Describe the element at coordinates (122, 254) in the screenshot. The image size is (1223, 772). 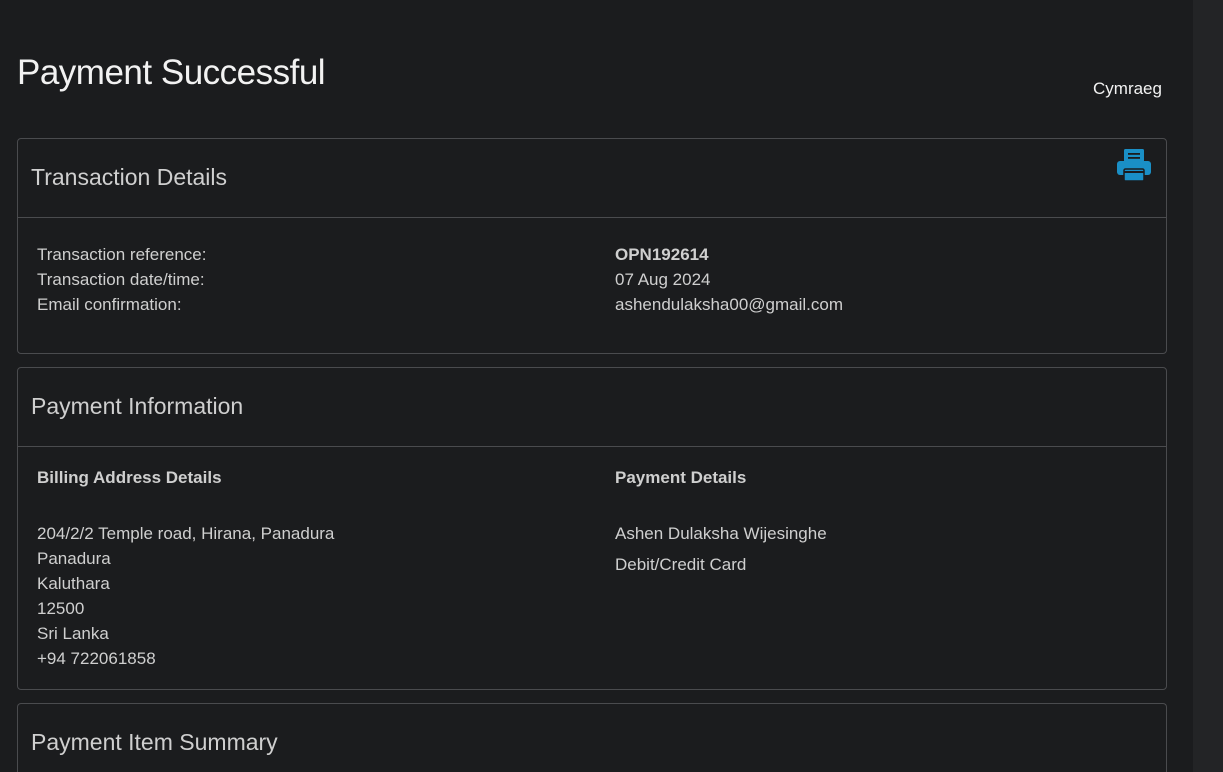
I see `transaction-reference-label: Transaction reference:` at that location.